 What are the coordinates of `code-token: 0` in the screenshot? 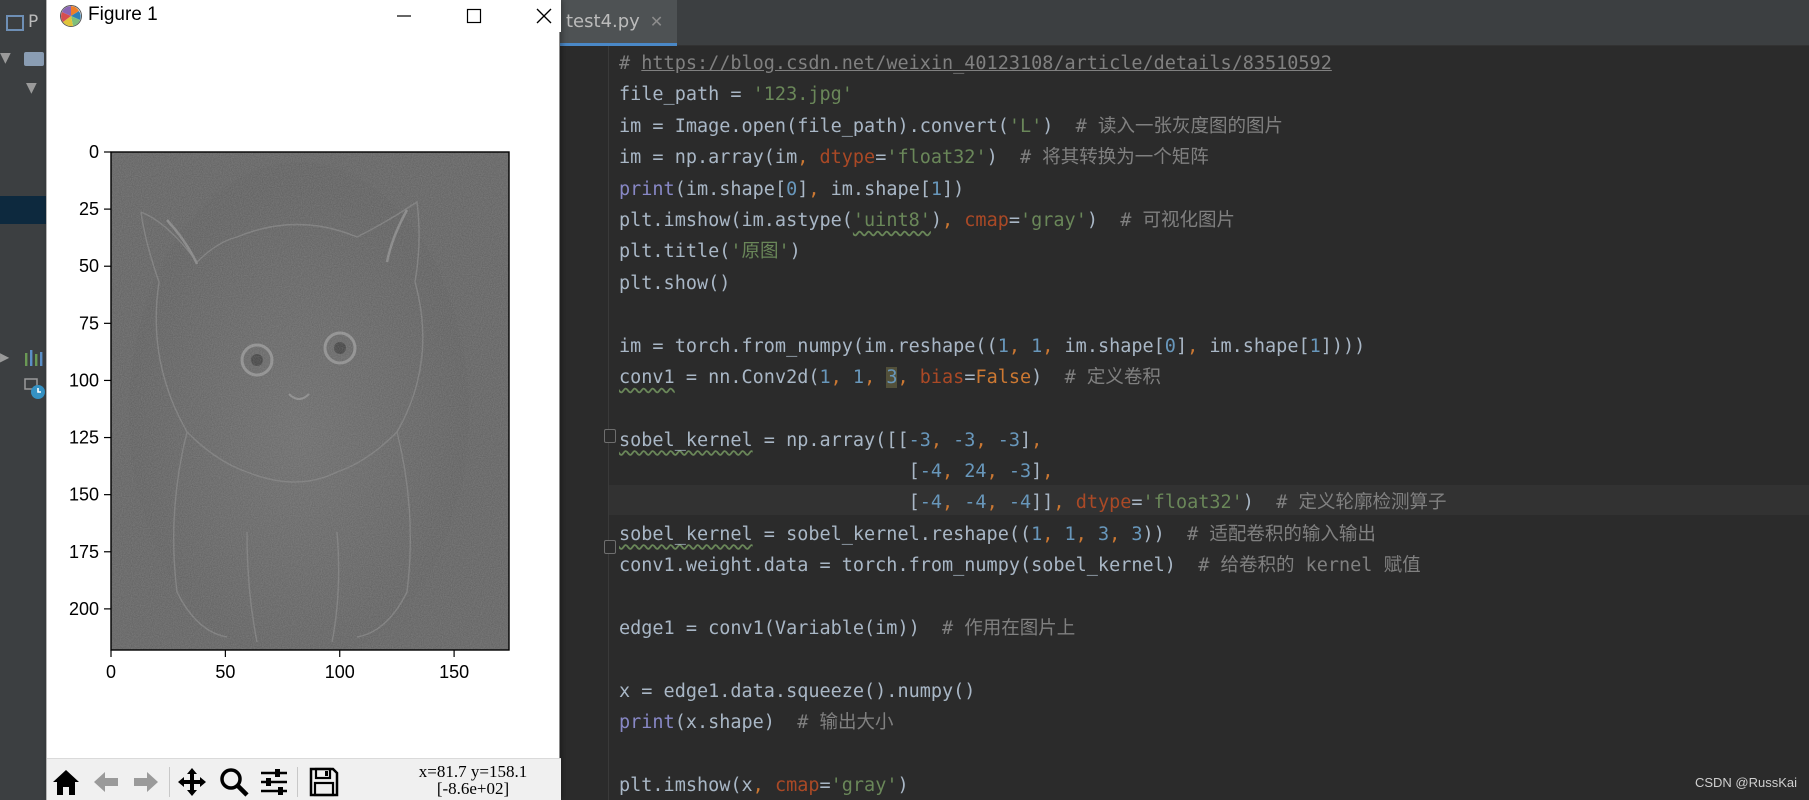 It's located at (792, 189).